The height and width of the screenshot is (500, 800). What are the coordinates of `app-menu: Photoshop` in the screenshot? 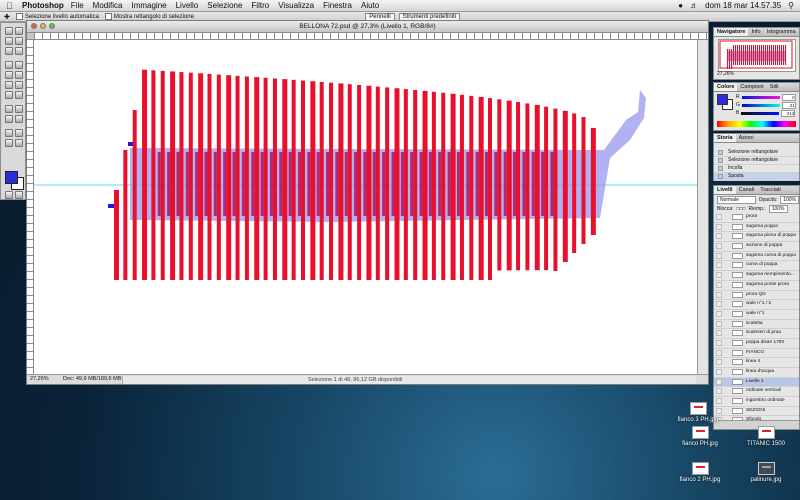 It's located at (43, 5).